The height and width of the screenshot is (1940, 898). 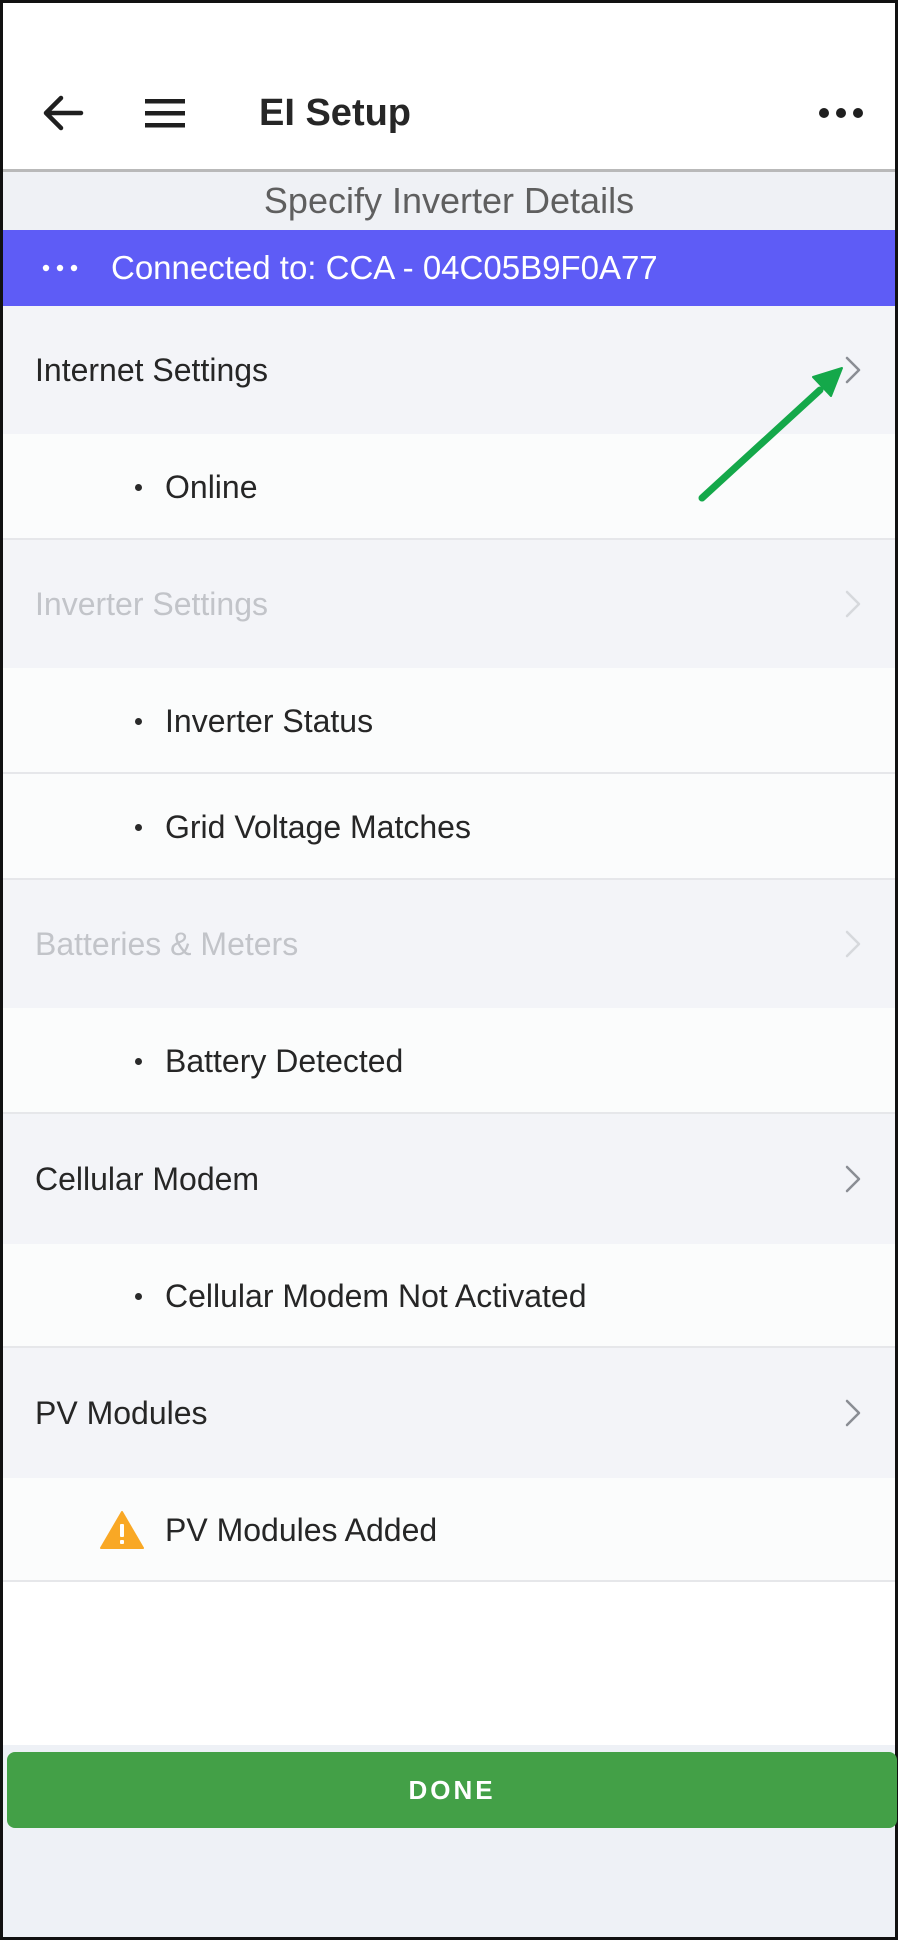 I want to click on item-text: Online, so click(x=211, y=487).